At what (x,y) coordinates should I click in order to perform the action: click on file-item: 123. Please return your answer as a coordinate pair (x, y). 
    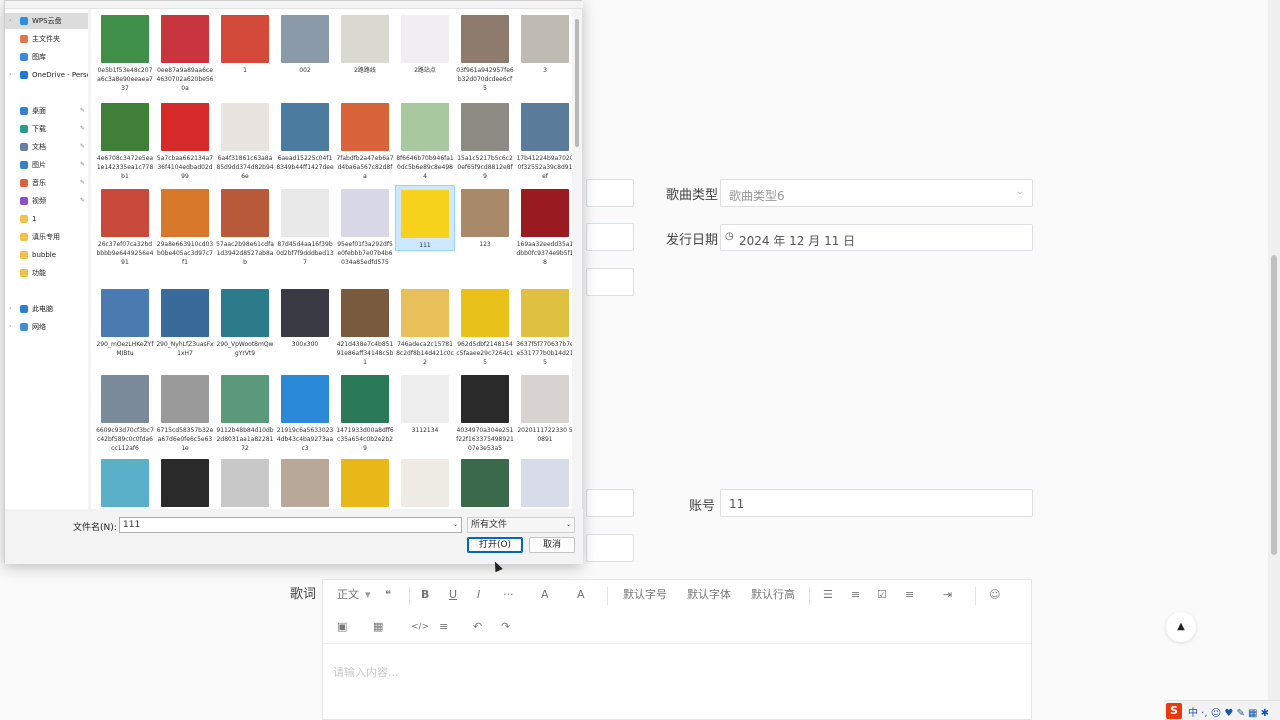
    Looking at the image, I should click on (485, 217).